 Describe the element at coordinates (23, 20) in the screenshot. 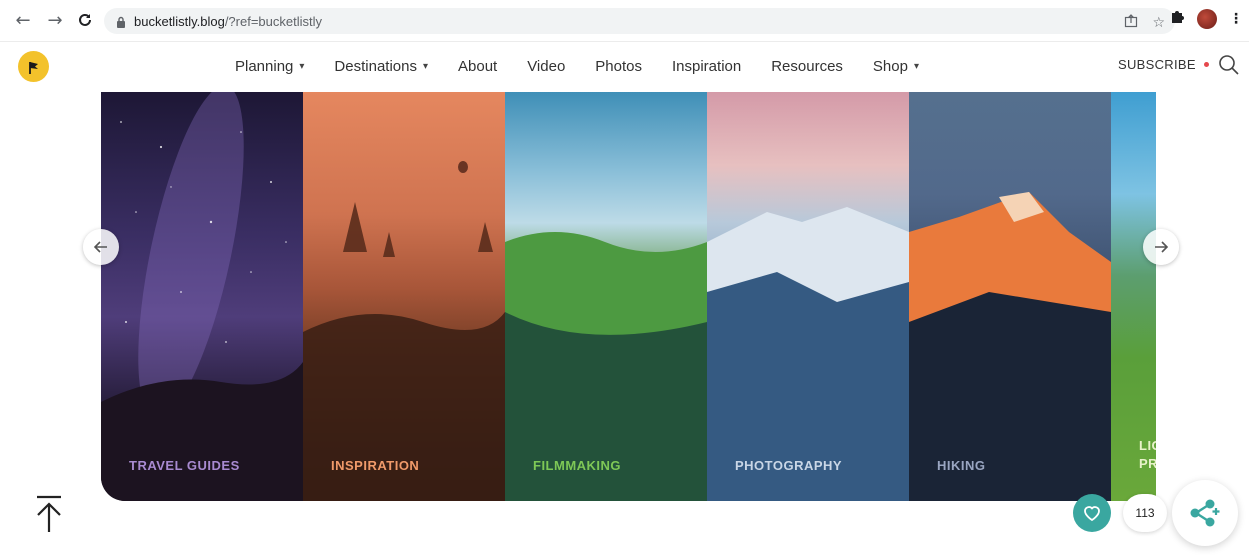

I see `back-icon: ←` at that location.